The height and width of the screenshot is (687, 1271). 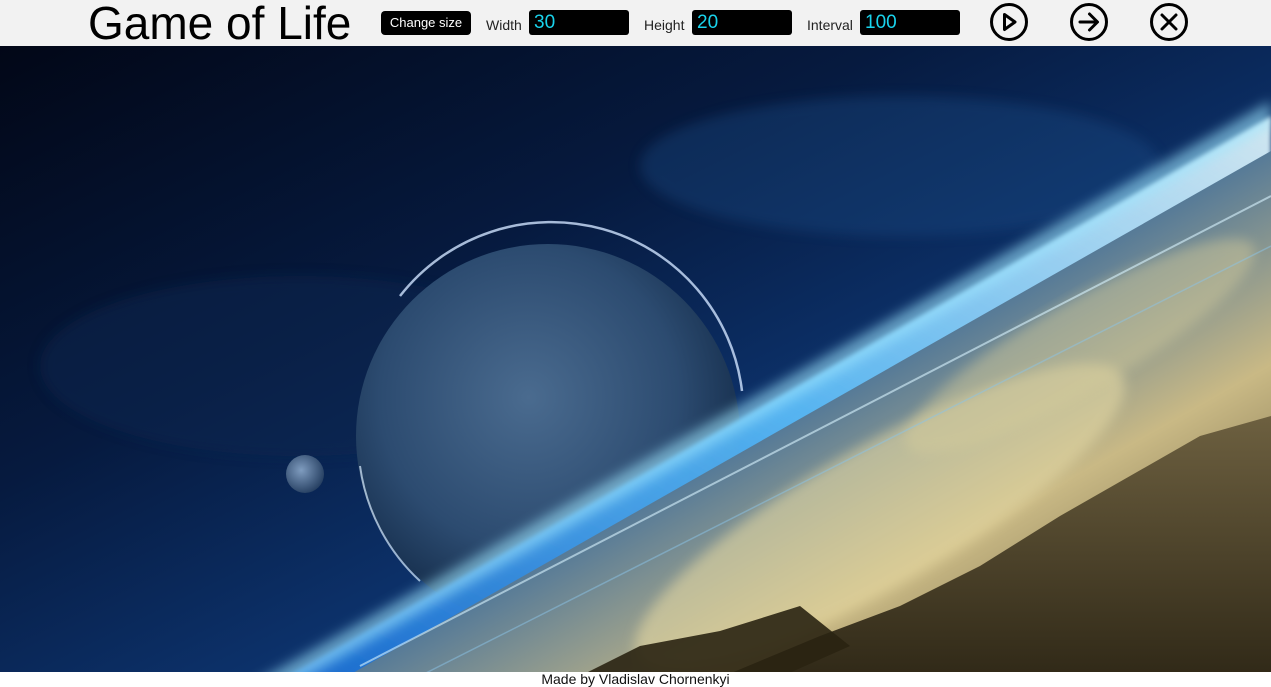 I want to click on interval-label: Interval, so click(x=830, y=25).